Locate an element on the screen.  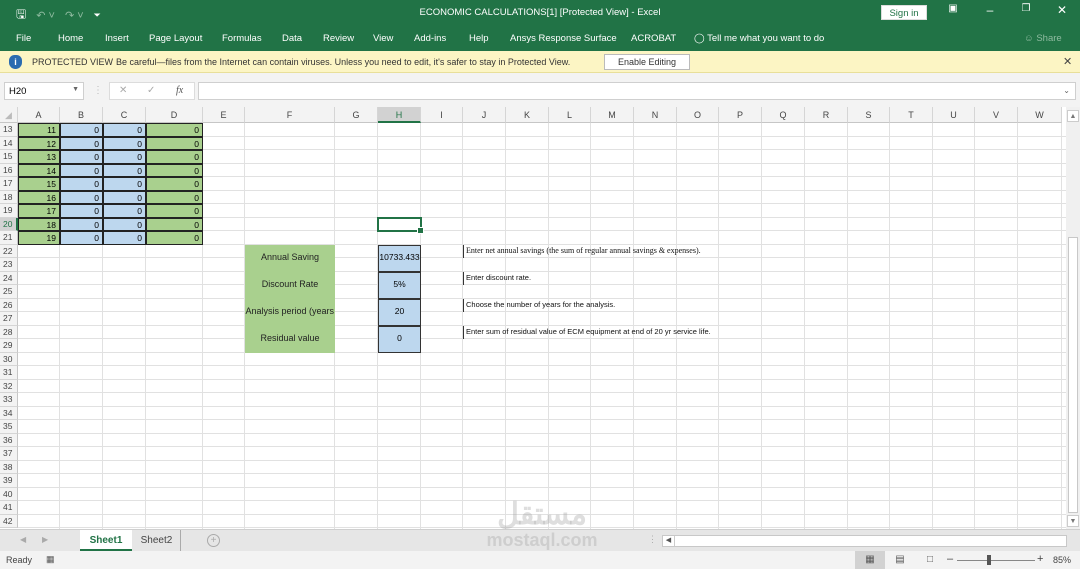
row-header-30: 30 is located at coordinates (9, 359).